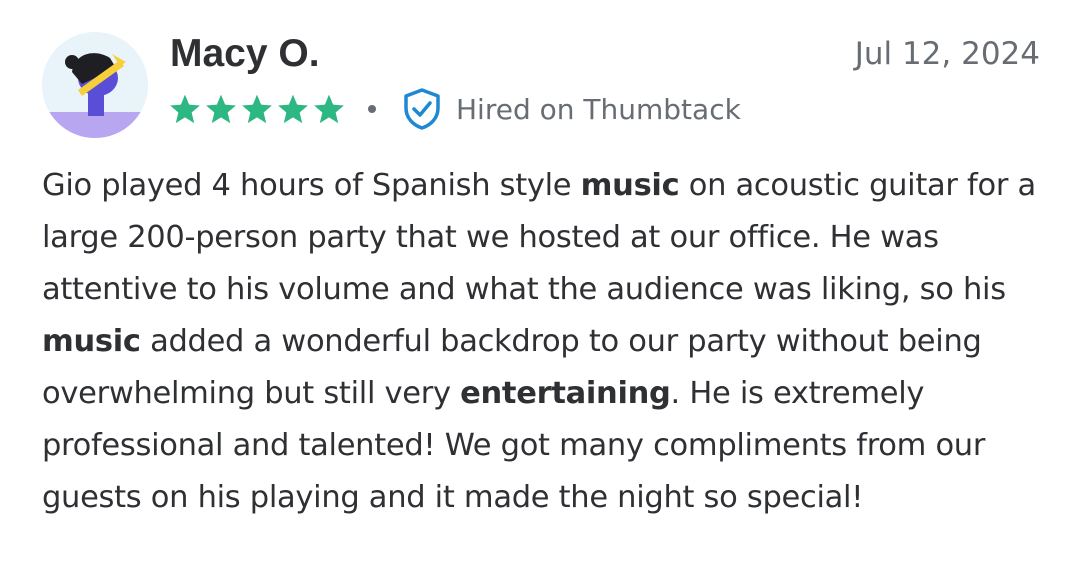 This screenshot has height=580, width=1080. I want to click on hired-on-thumbtack-label: Hired on Thumbtack, so click(598, 109).